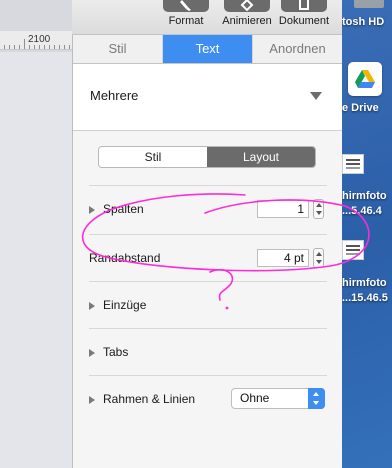 The height and width of the screenshot is (468, 392). What do you see at coordinates (304, 13) in the screenshot?
I see `document-button: Dokument` at bounding box center [304, 13].